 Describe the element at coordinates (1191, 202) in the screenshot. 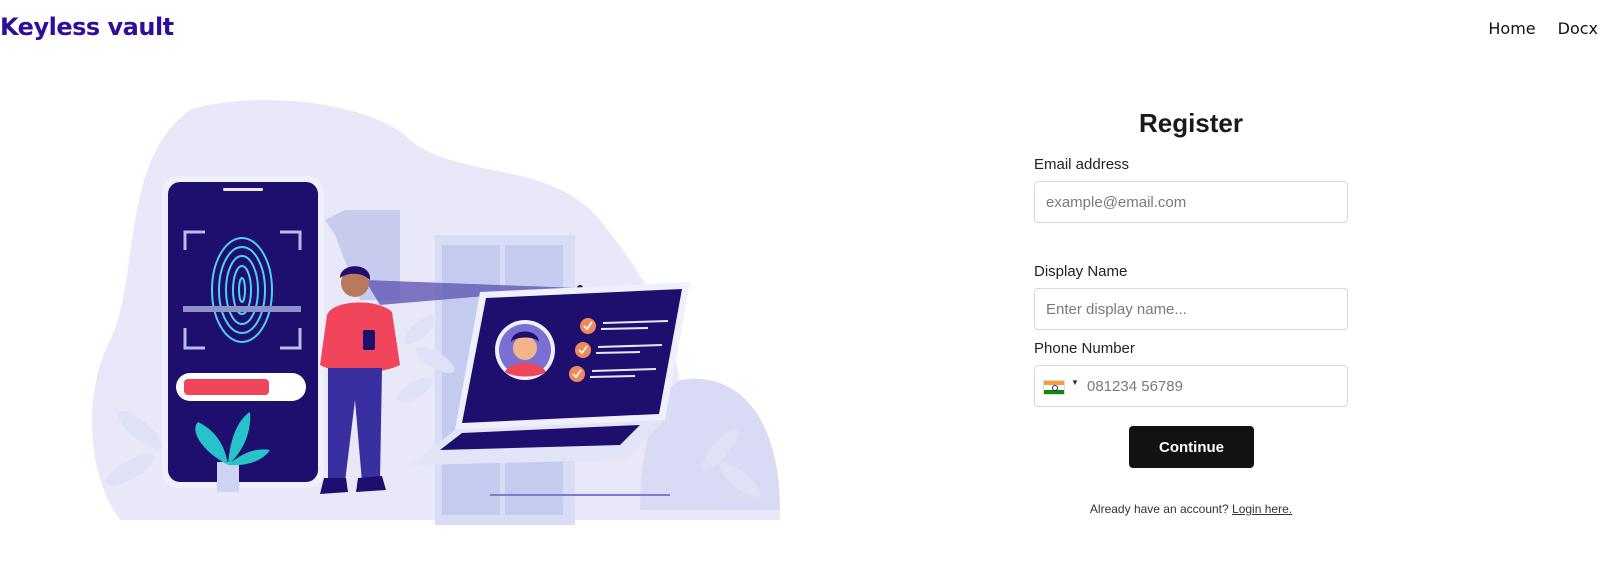

I see `email-input` at that location.